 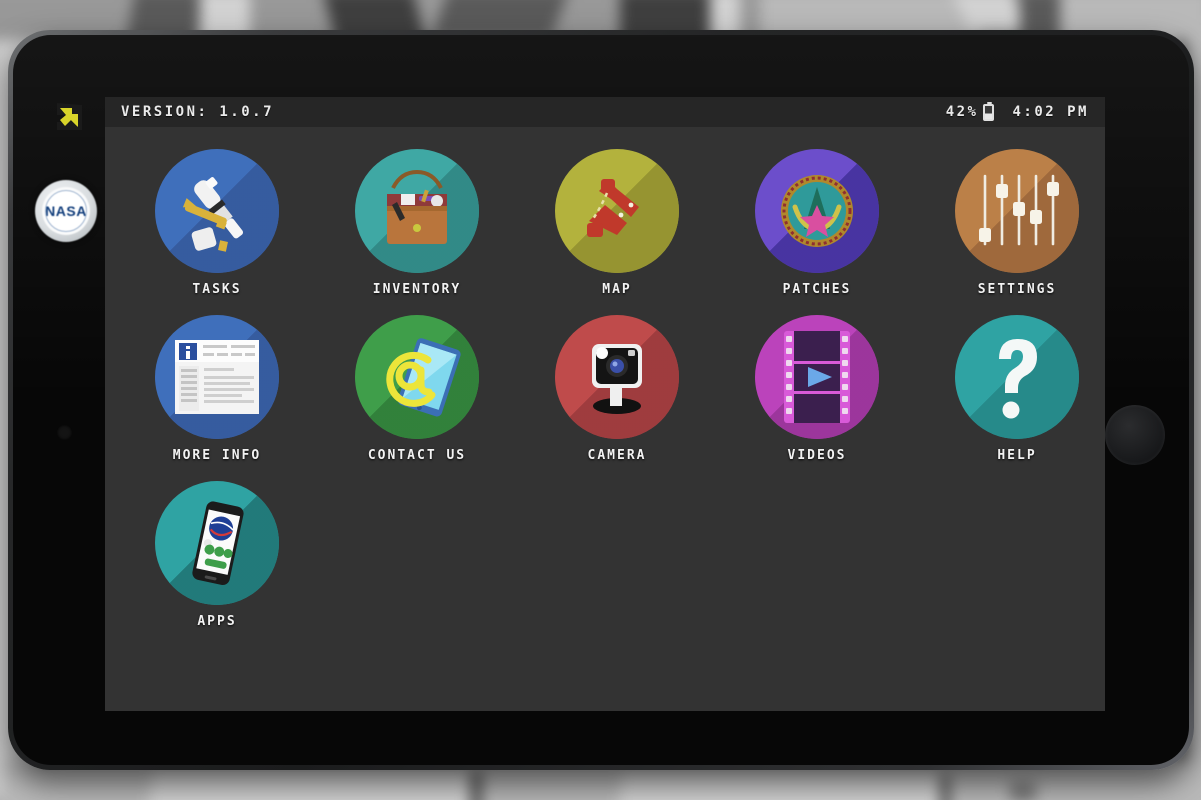 I want to click on app-label: Tasks, so click(x=217, y=289).